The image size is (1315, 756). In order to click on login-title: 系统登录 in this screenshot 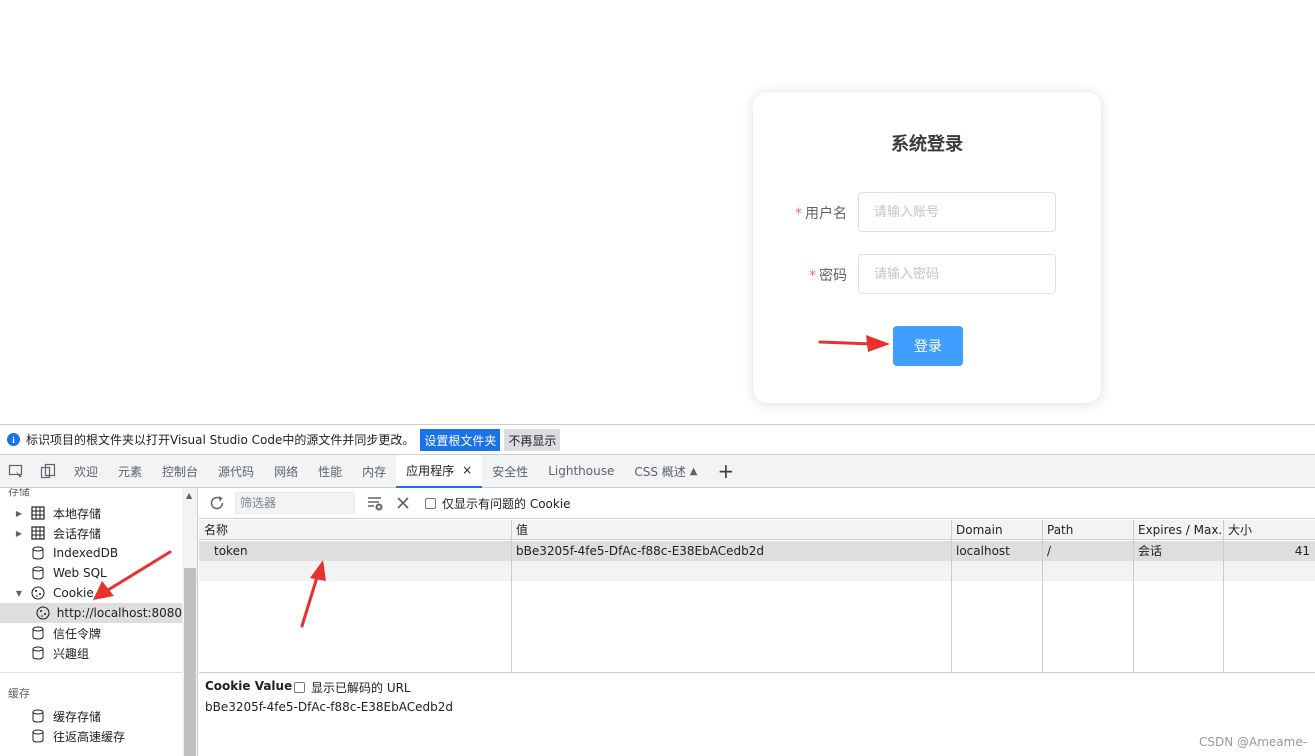, I will do `click(927, 144)`.